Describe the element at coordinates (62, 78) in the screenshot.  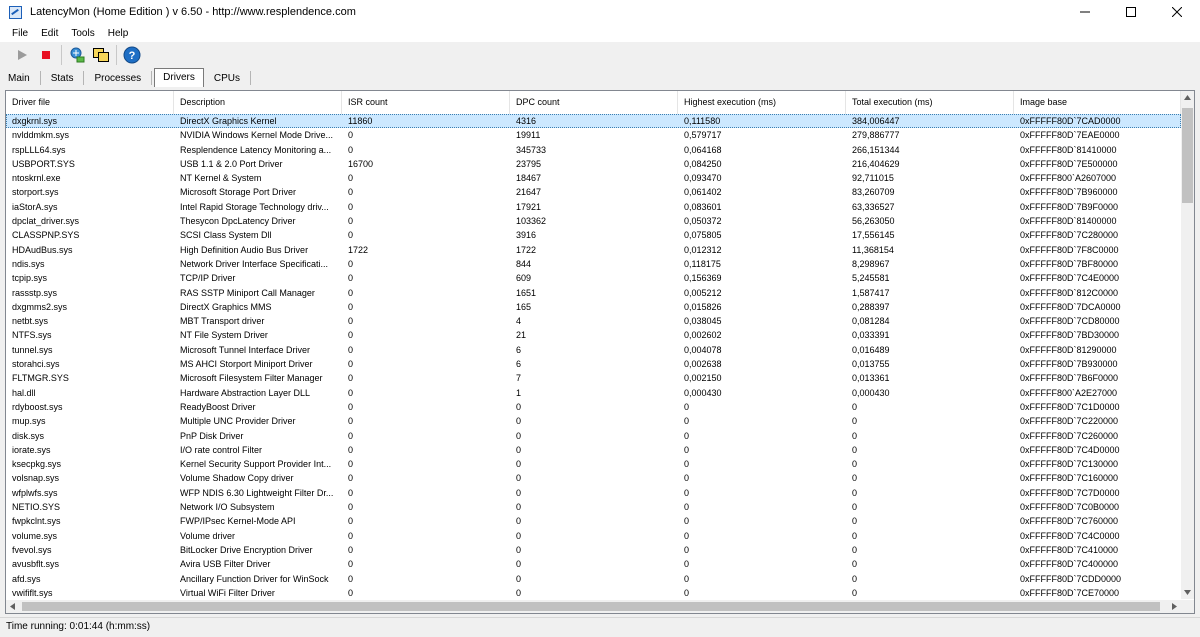
I see `tab-stats: Stats` at that location.